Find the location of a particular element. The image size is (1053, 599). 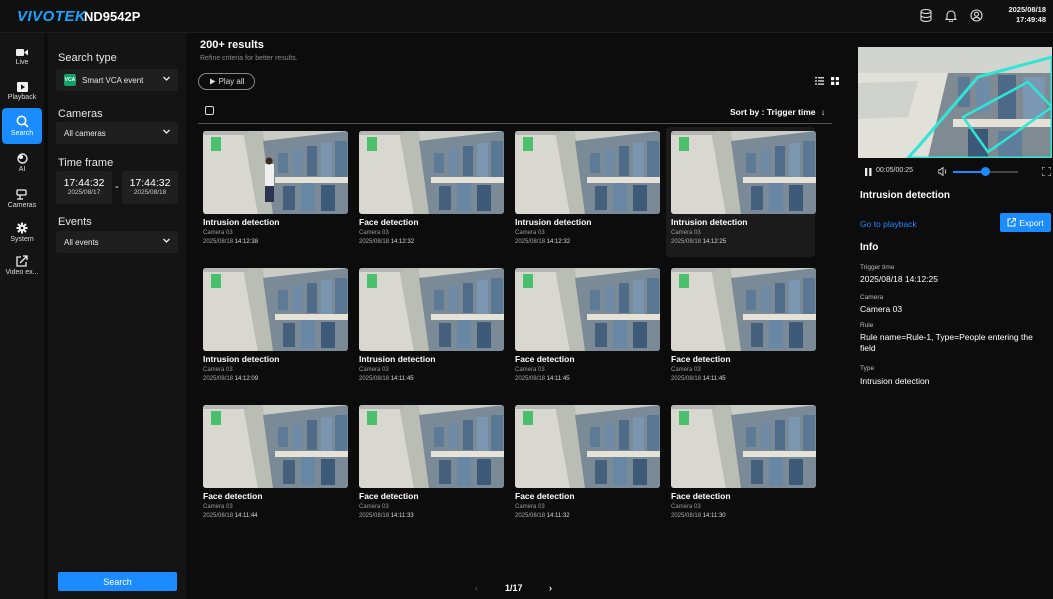

events-value: All events is located at coordinates (81, 242).